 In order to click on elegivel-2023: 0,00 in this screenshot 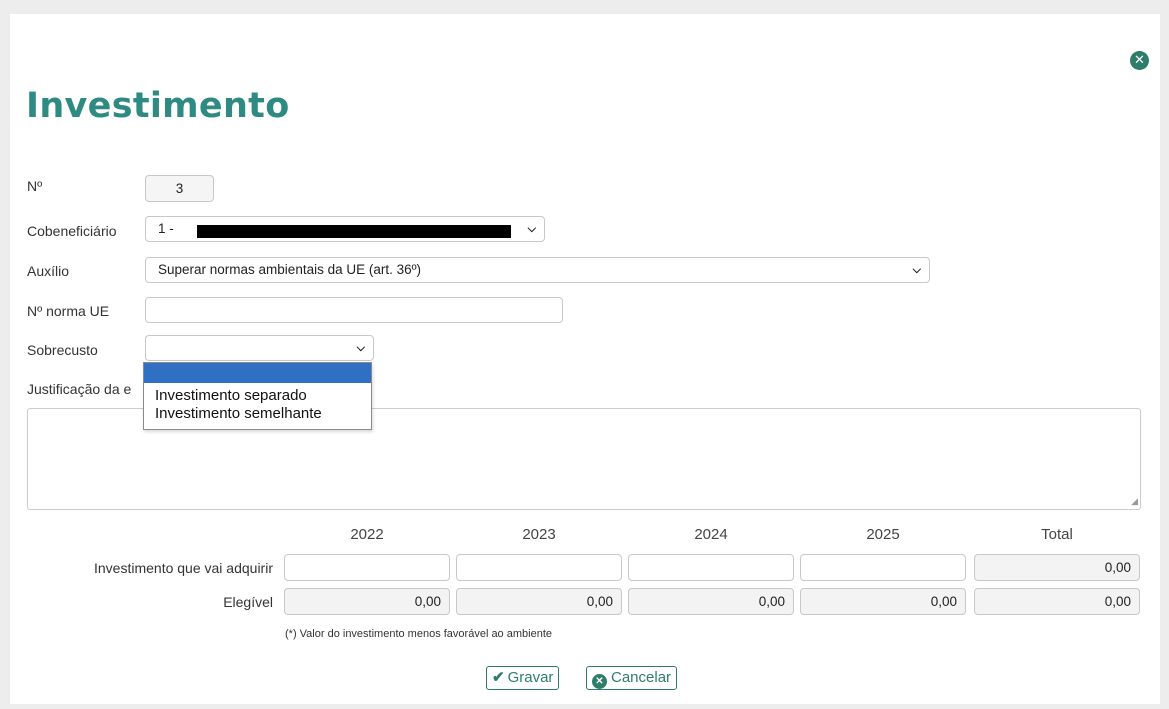, I will do `click(539, 601)`.